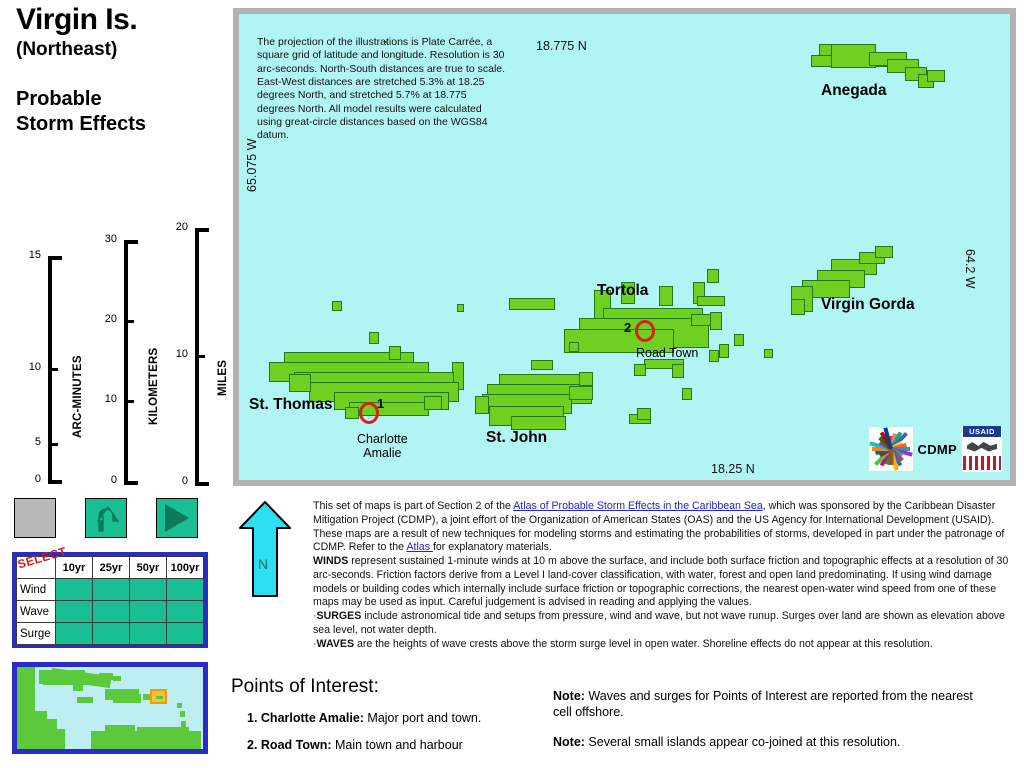 The width and height of the screenshot is (1024, 768). I want to click on scale-tick-value: 15, so click(34, 255).